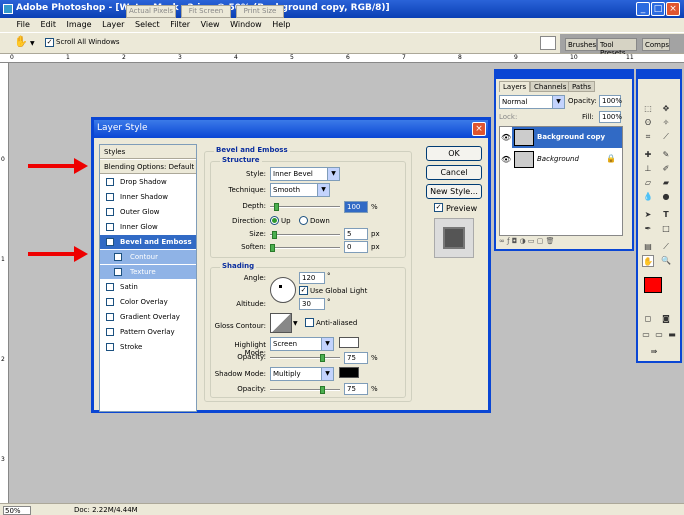  I want to click on soften-slider, so click(305, 248).